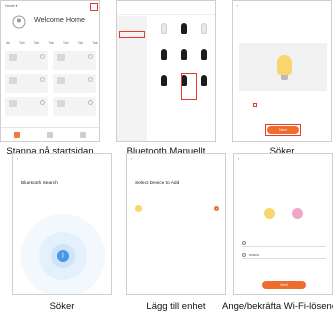  I want to click on add-button-highlight, so click(94, 7).